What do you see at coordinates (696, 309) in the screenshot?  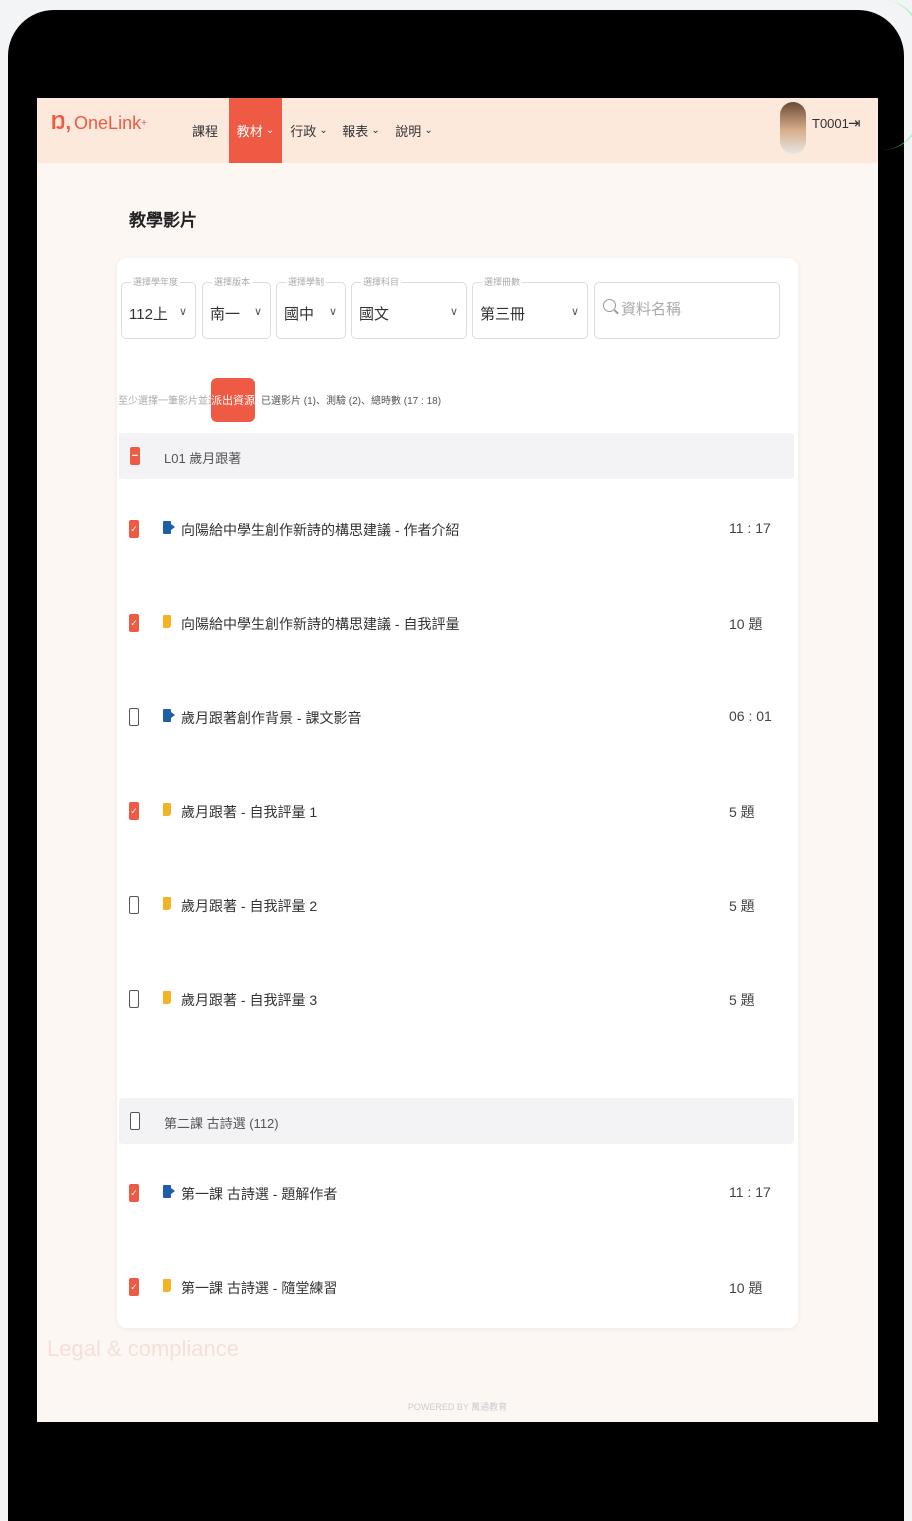 I see `search-input` at bounding box center [696, 309].